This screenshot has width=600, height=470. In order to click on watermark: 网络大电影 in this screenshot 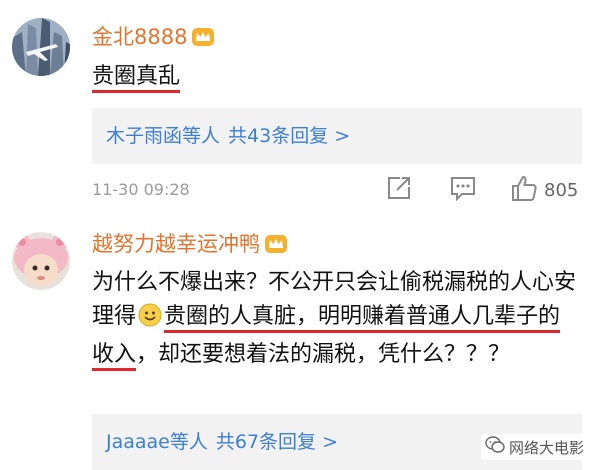, I will do `click(534, 447)`.